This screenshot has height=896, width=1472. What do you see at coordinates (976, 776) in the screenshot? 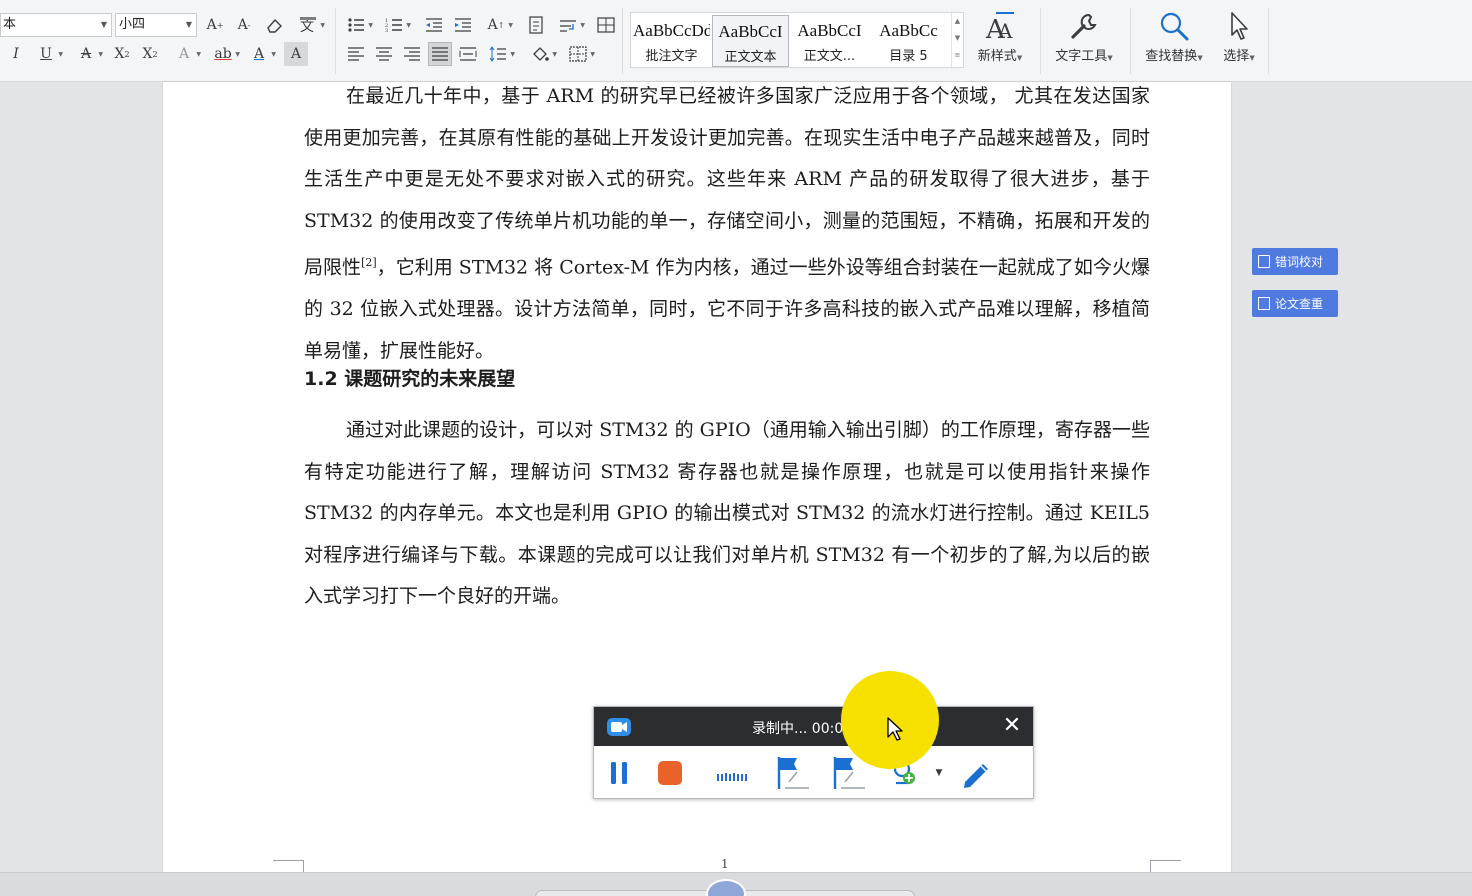
I see `pen-icon` at bounding box center [976, 776].